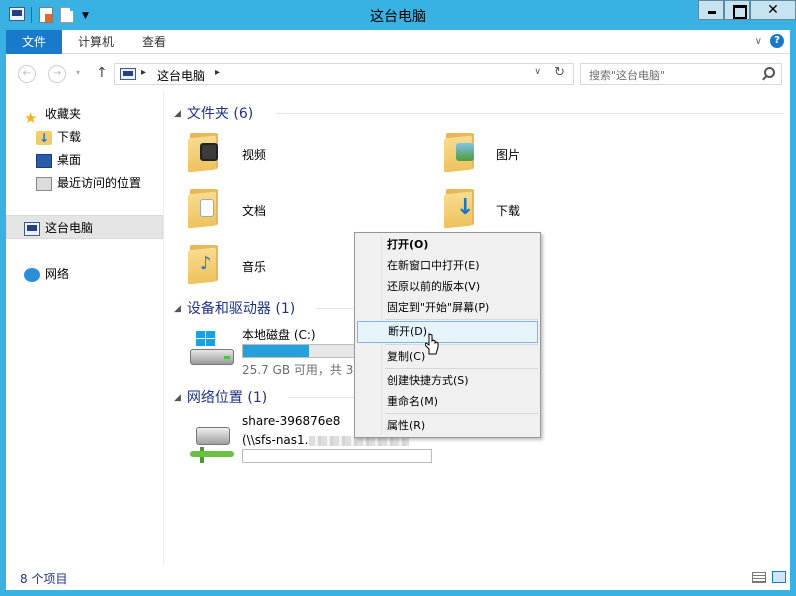 This screenshot has width=796, height=596. I want to click on item-count: 8 个项目, so click(44, 579).